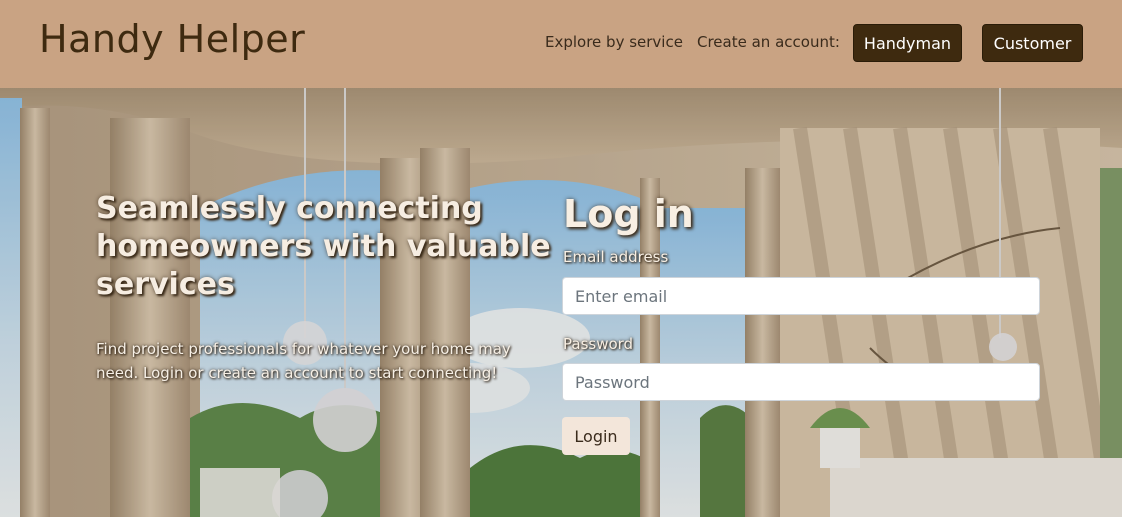  I want to click on email-field, so click(801, 296).